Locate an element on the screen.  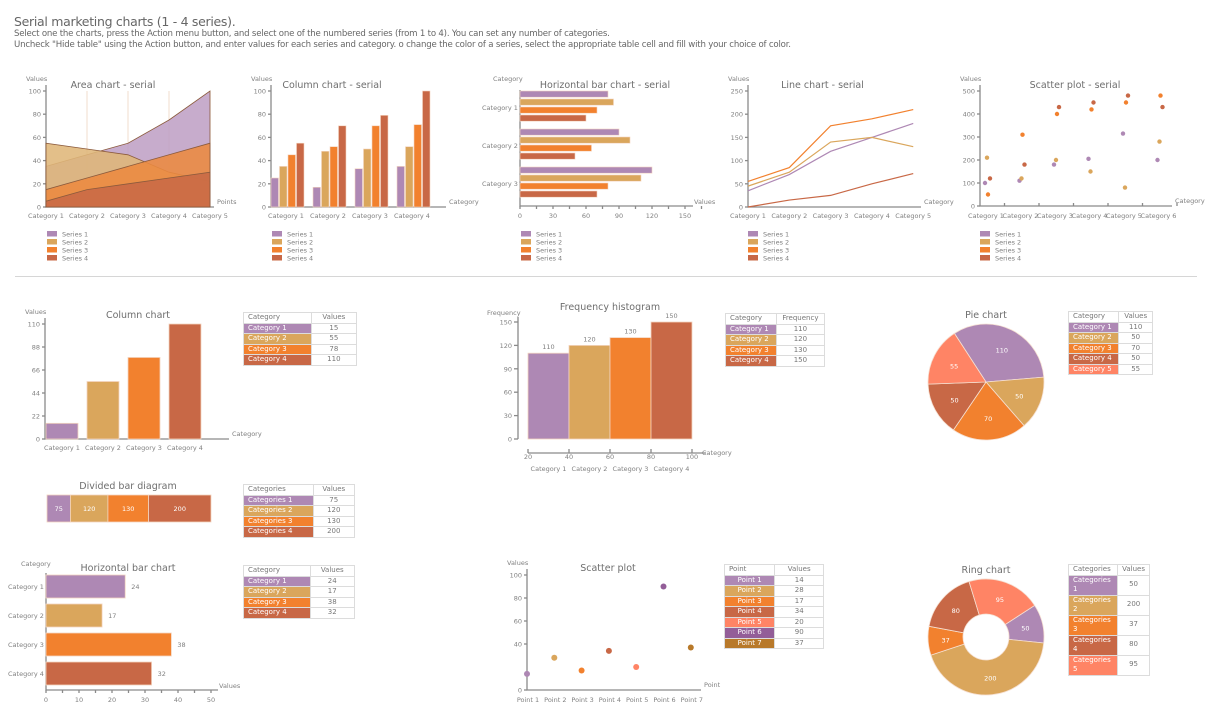
table-category-cell: Point 1 is located at coordinates (749, 580).